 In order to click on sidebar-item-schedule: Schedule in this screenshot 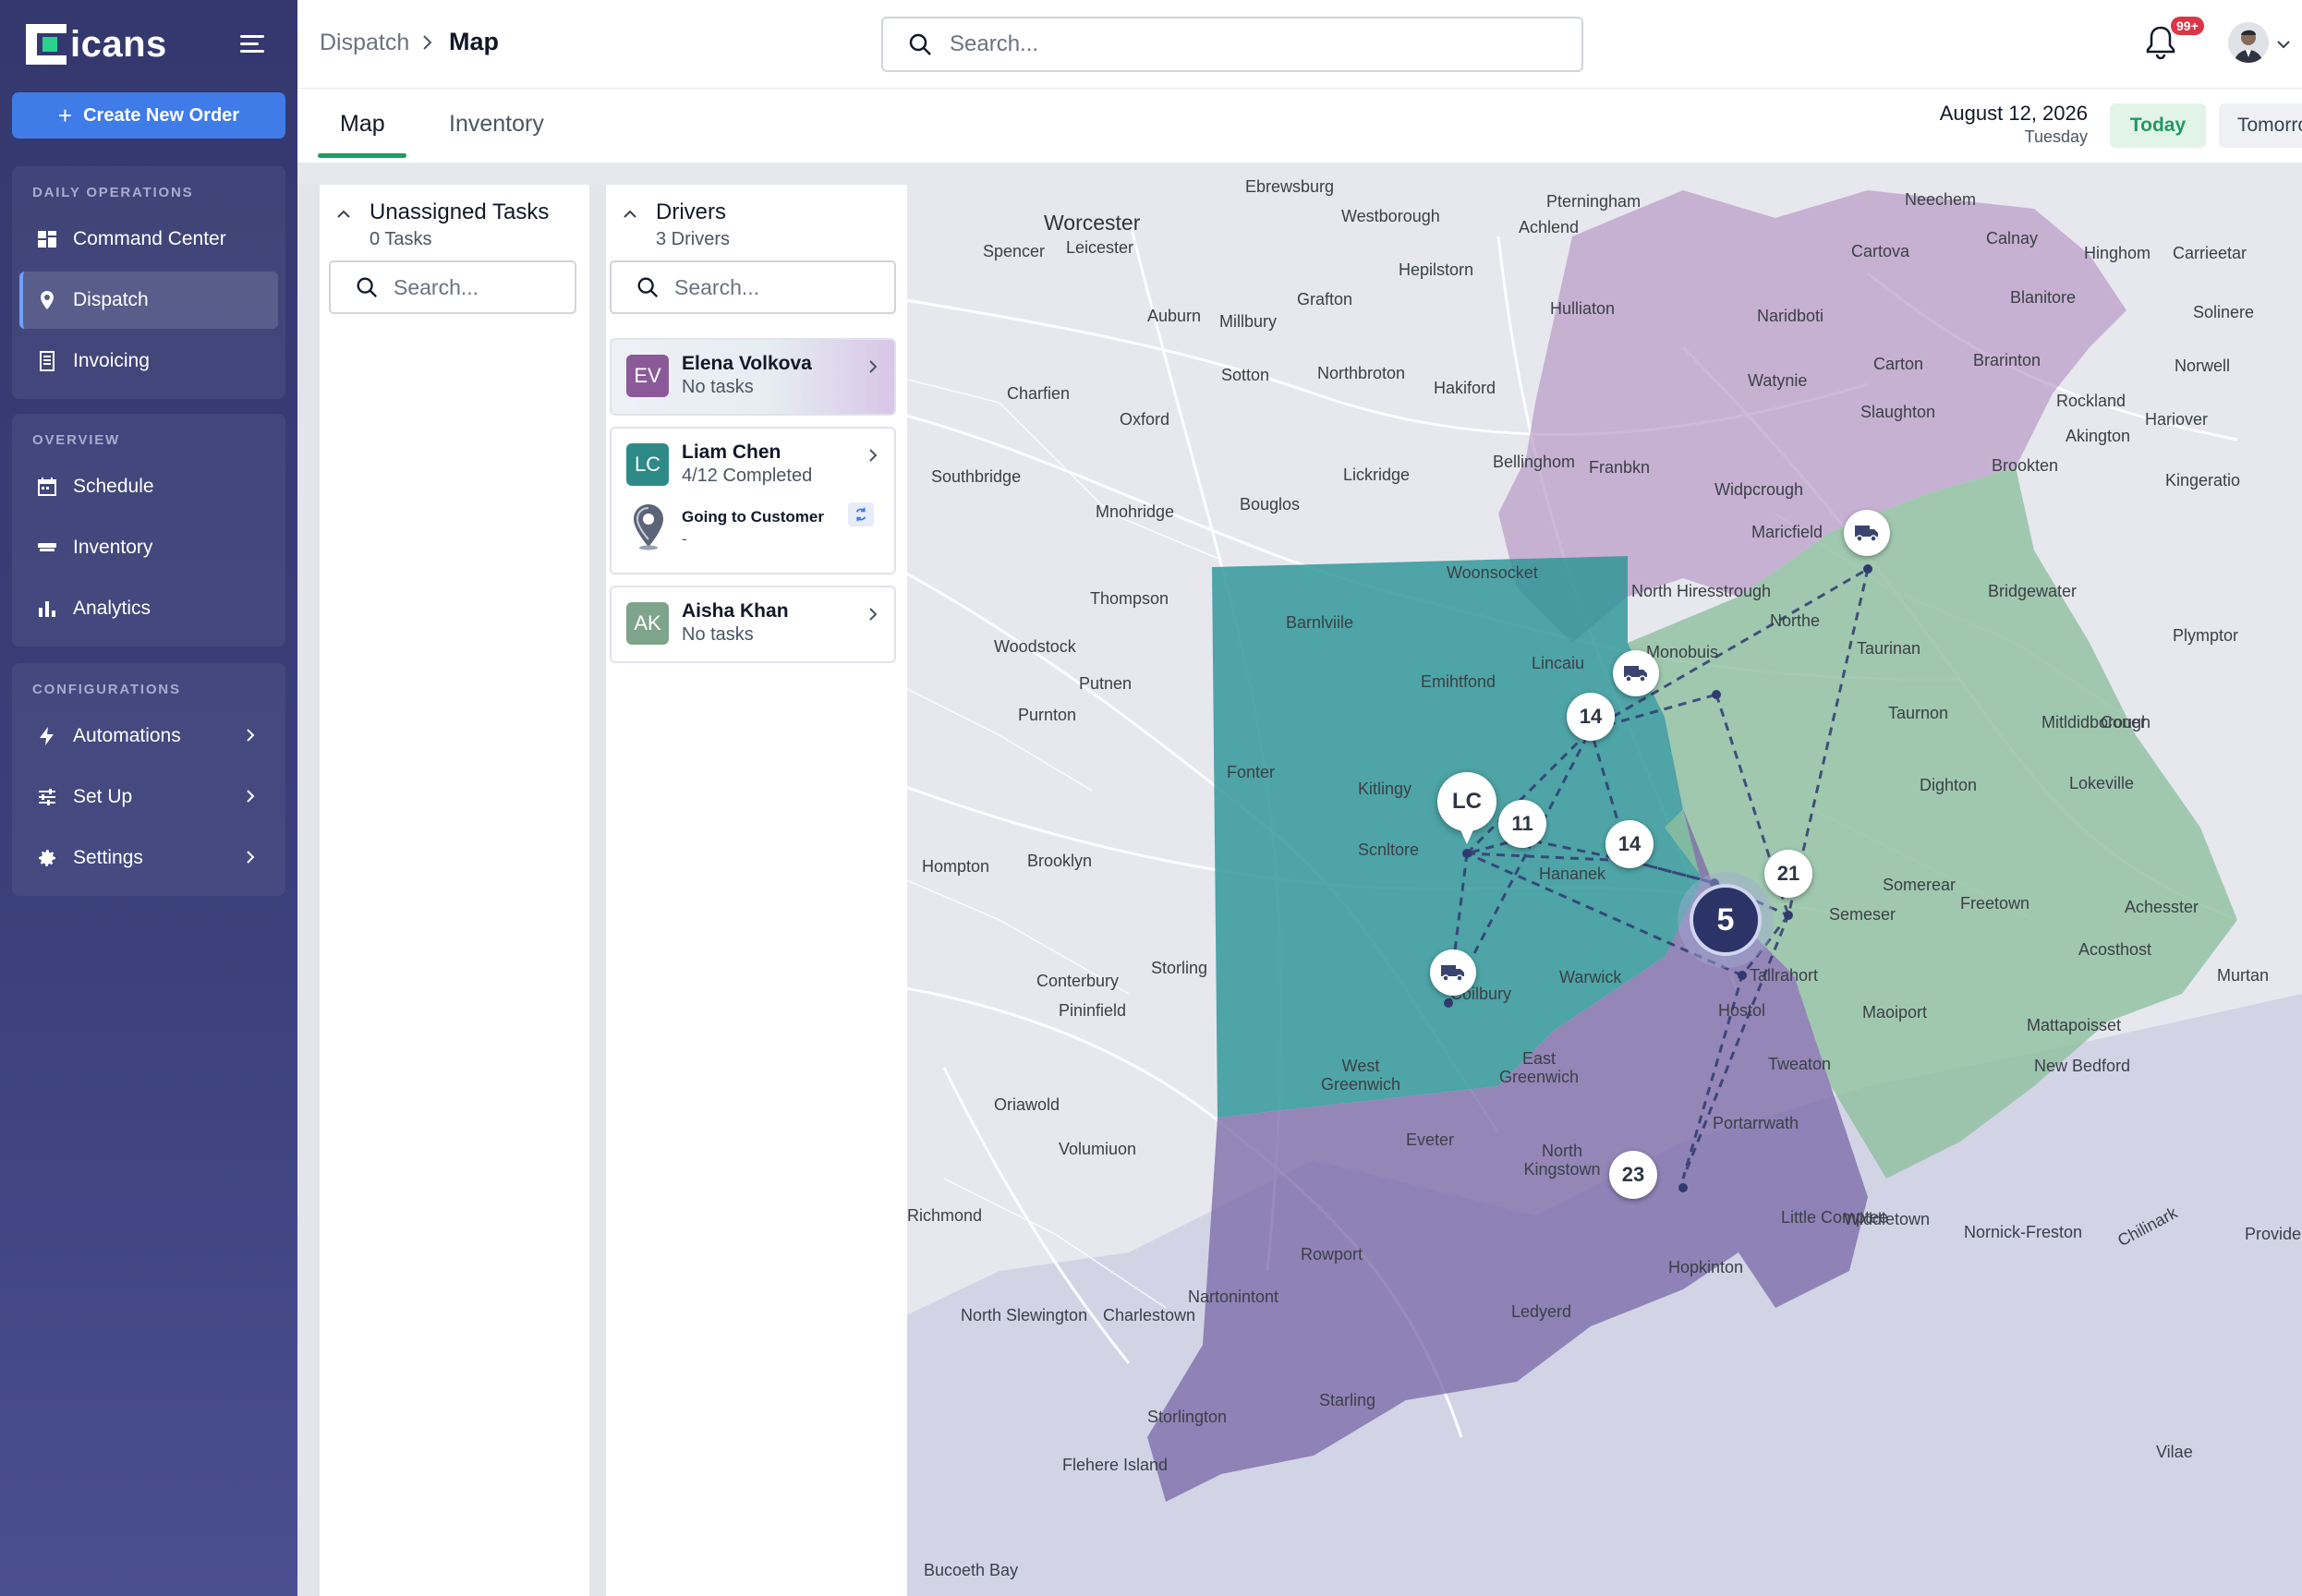, I will do `click(148, 486)`.